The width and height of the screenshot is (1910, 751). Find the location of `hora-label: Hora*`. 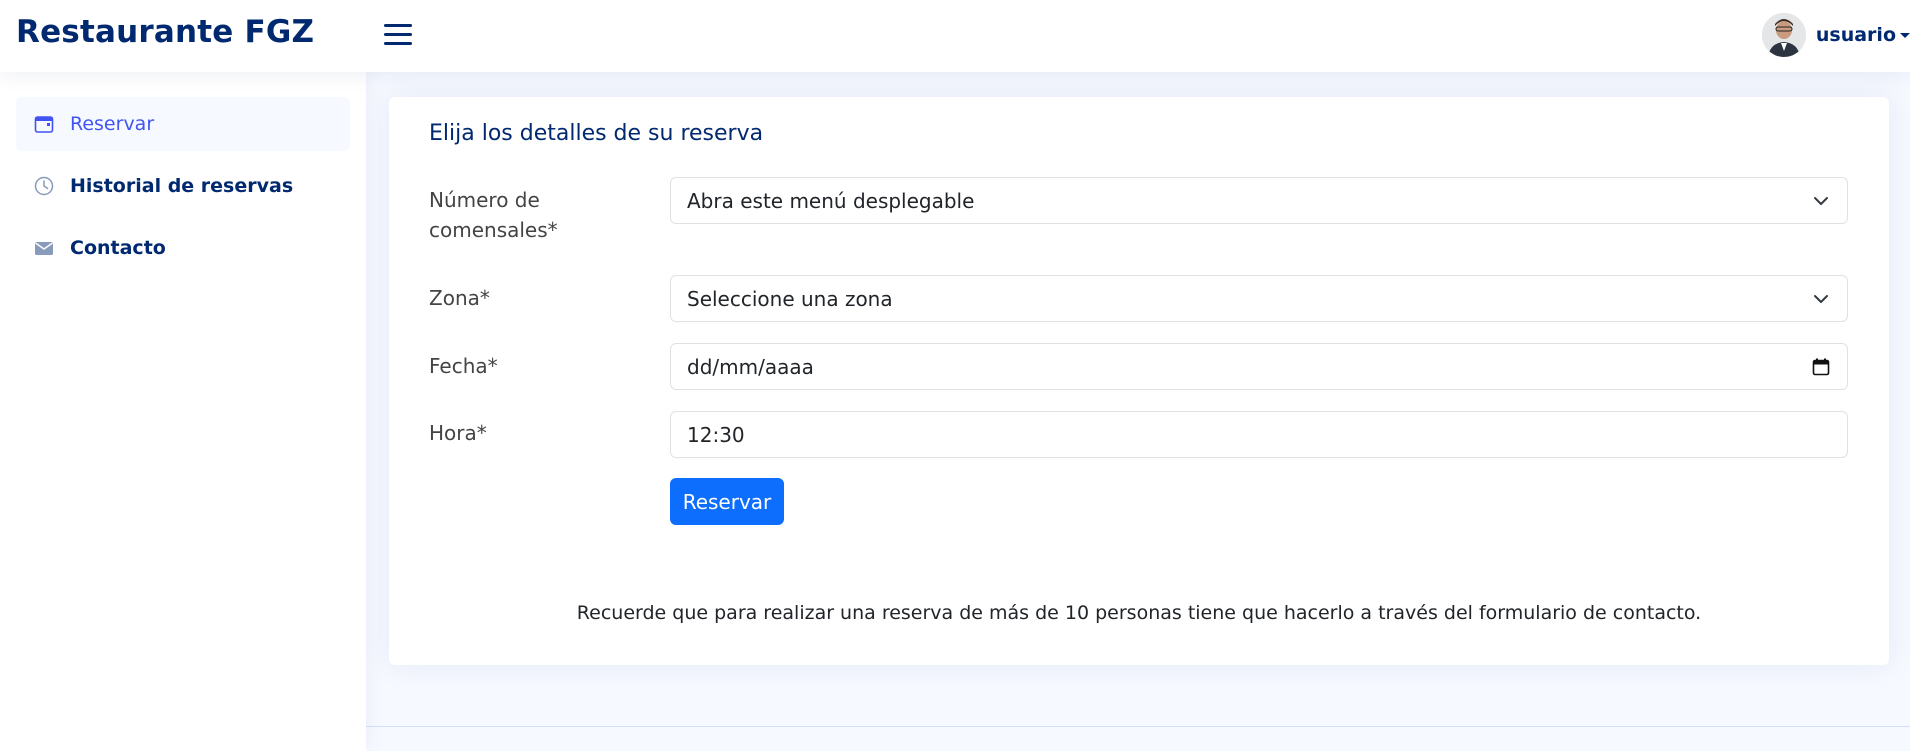

hora-label: Hora* is located at coordinates (458, 433).